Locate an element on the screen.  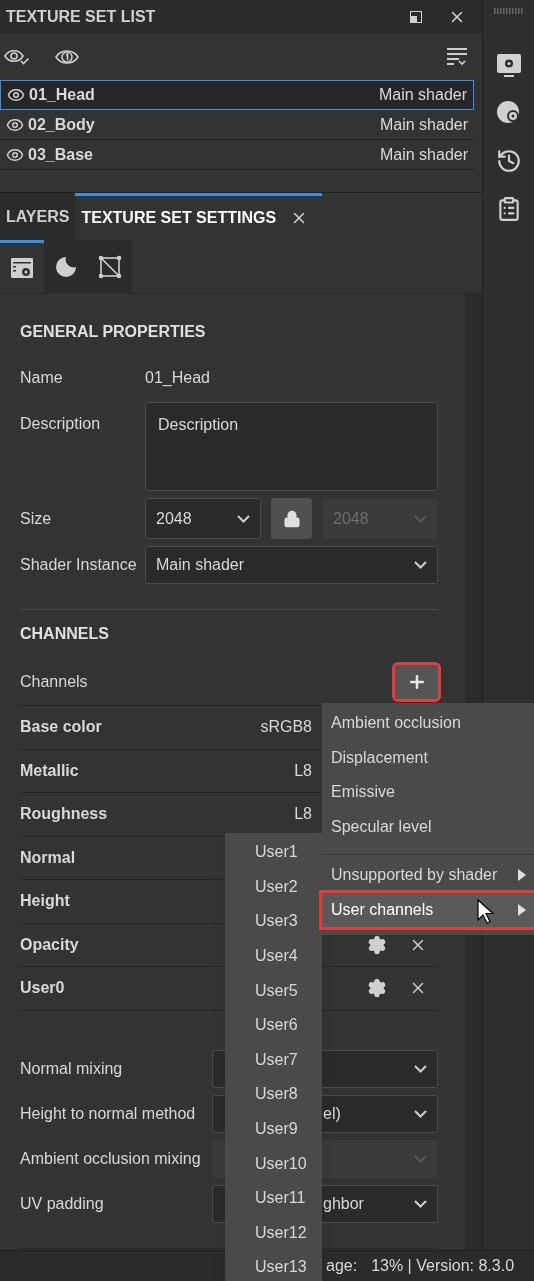
channel-name: Height is located at coordinates (45, 901).